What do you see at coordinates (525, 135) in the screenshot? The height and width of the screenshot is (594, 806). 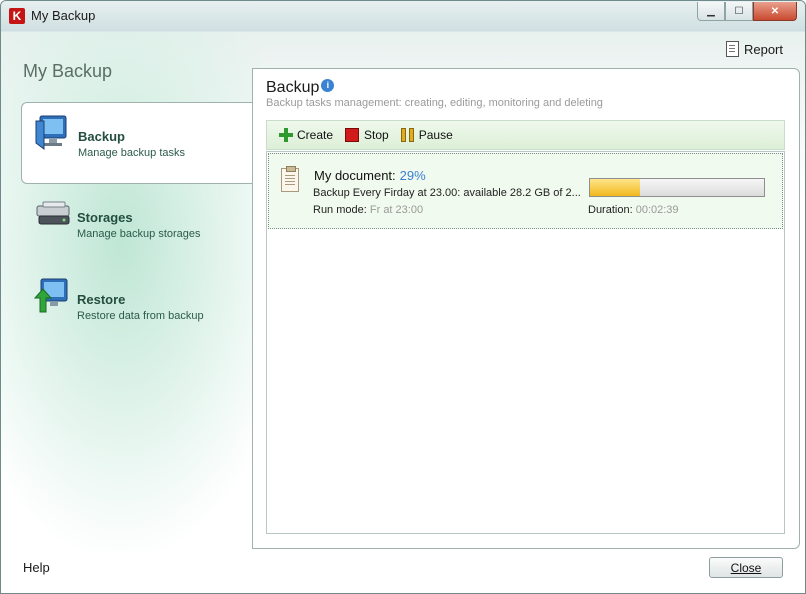 I see `task-toolbar: Create Stop Pause` at bounding box center [525, 135].